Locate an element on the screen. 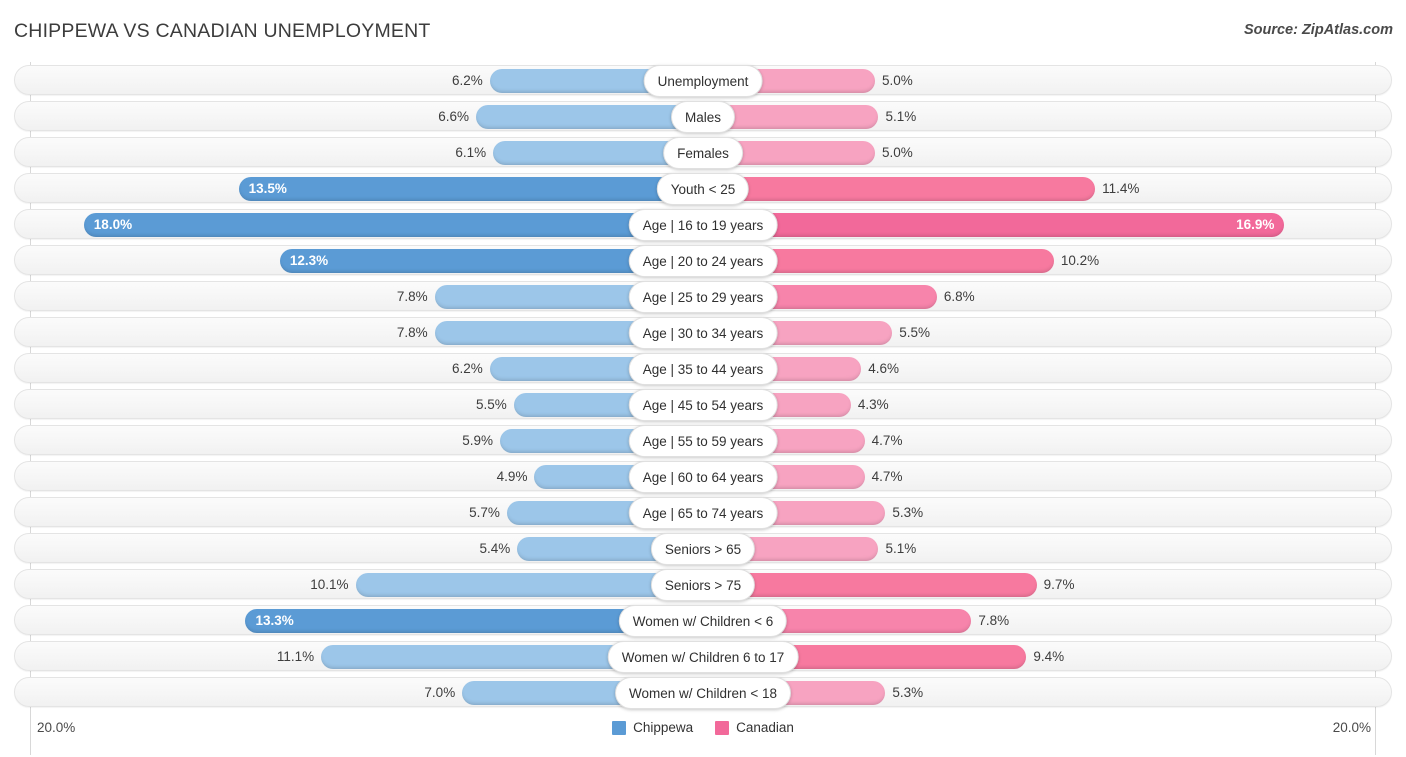  category-label: Women w/ Children < 6 is located at coordinates (703, 621).